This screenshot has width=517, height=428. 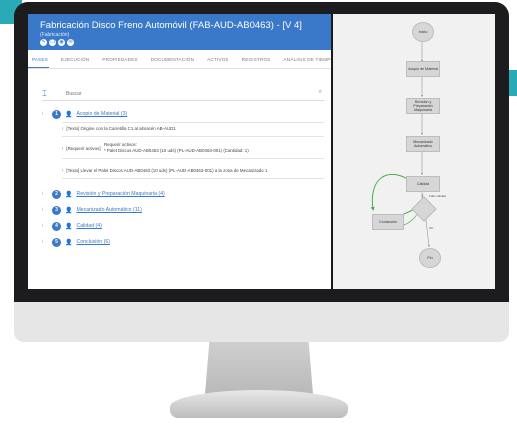 What do you see at coordinates (88, 226) in the screenshot?
I see `step-link: Calidad (4)` at bounding box center [88, 226].